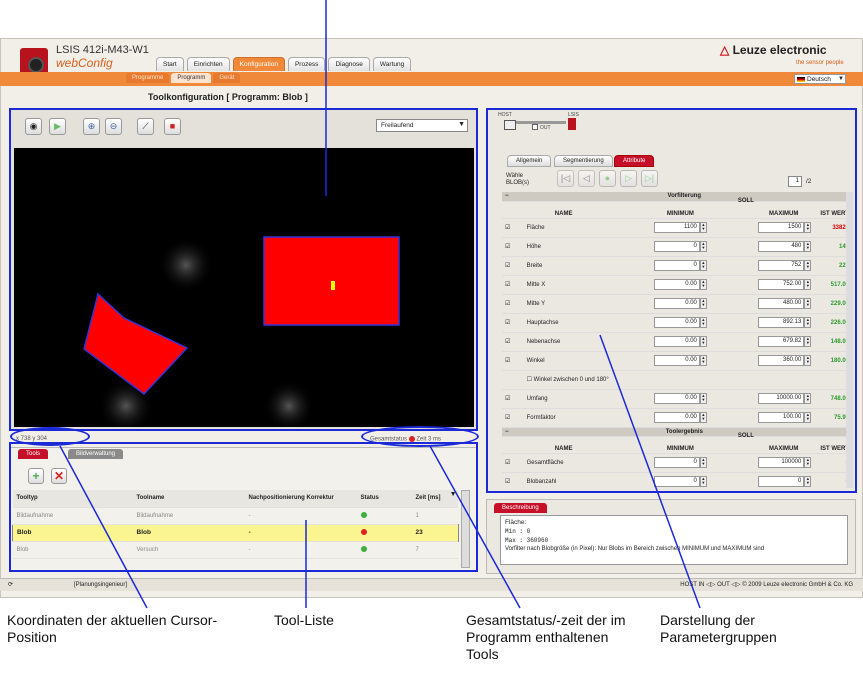 The width and height of the screenshot is (863, 674). Describe the element at coordinates (103, 527) in the screenshot. I see `callout-line-coords` at that location.